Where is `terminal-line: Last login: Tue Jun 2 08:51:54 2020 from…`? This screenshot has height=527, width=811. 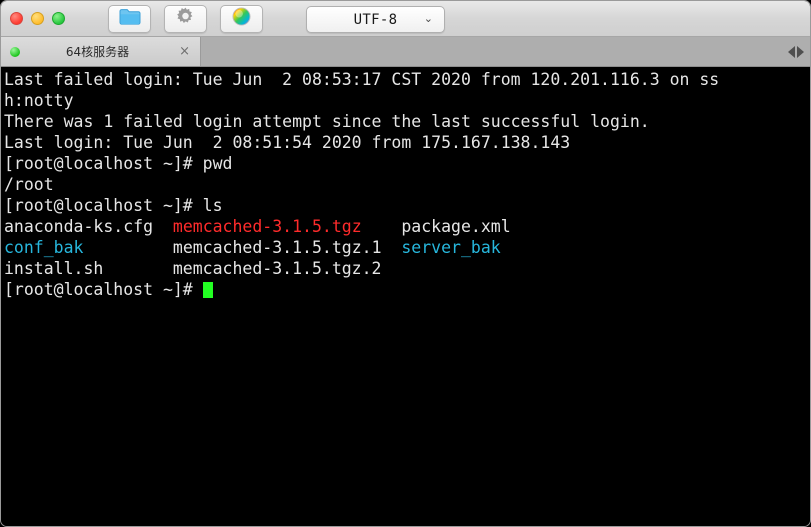
terminal-line: Last login: Tue Jun 2 08:51:54 2020 from… is located at coordinates (407, 142).